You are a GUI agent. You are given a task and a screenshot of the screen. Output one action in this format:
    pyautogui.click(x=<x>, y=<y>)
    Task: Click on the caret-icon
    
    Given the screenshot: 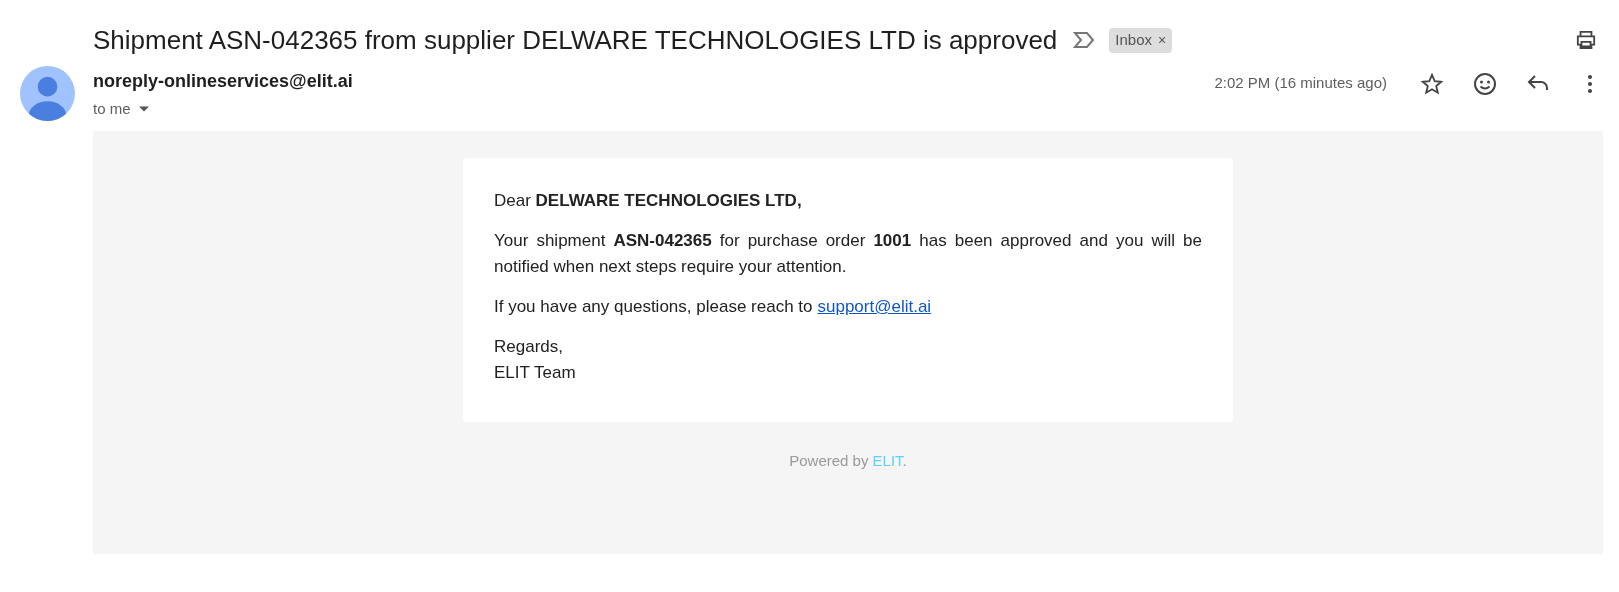 What is the action you would take?
    pyautogui.click(x=143, y=109)
    